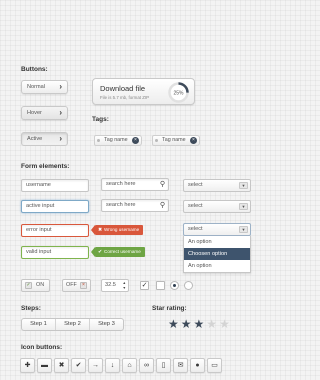 This screenshot has height=380, width=320. I want to click on active-button: Active ›, so click(44, 139).